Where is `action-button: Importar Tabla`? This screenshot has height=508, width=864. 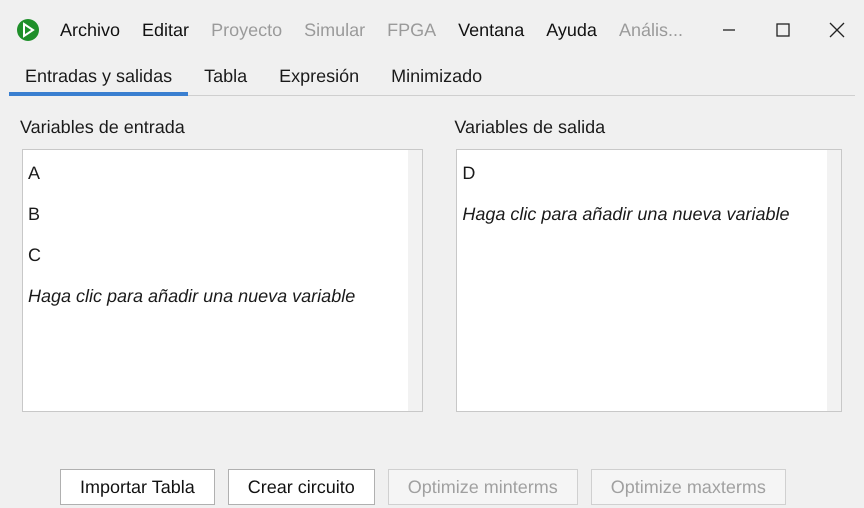 action-button: Importar Tabla is located at coordinates (137, 487).